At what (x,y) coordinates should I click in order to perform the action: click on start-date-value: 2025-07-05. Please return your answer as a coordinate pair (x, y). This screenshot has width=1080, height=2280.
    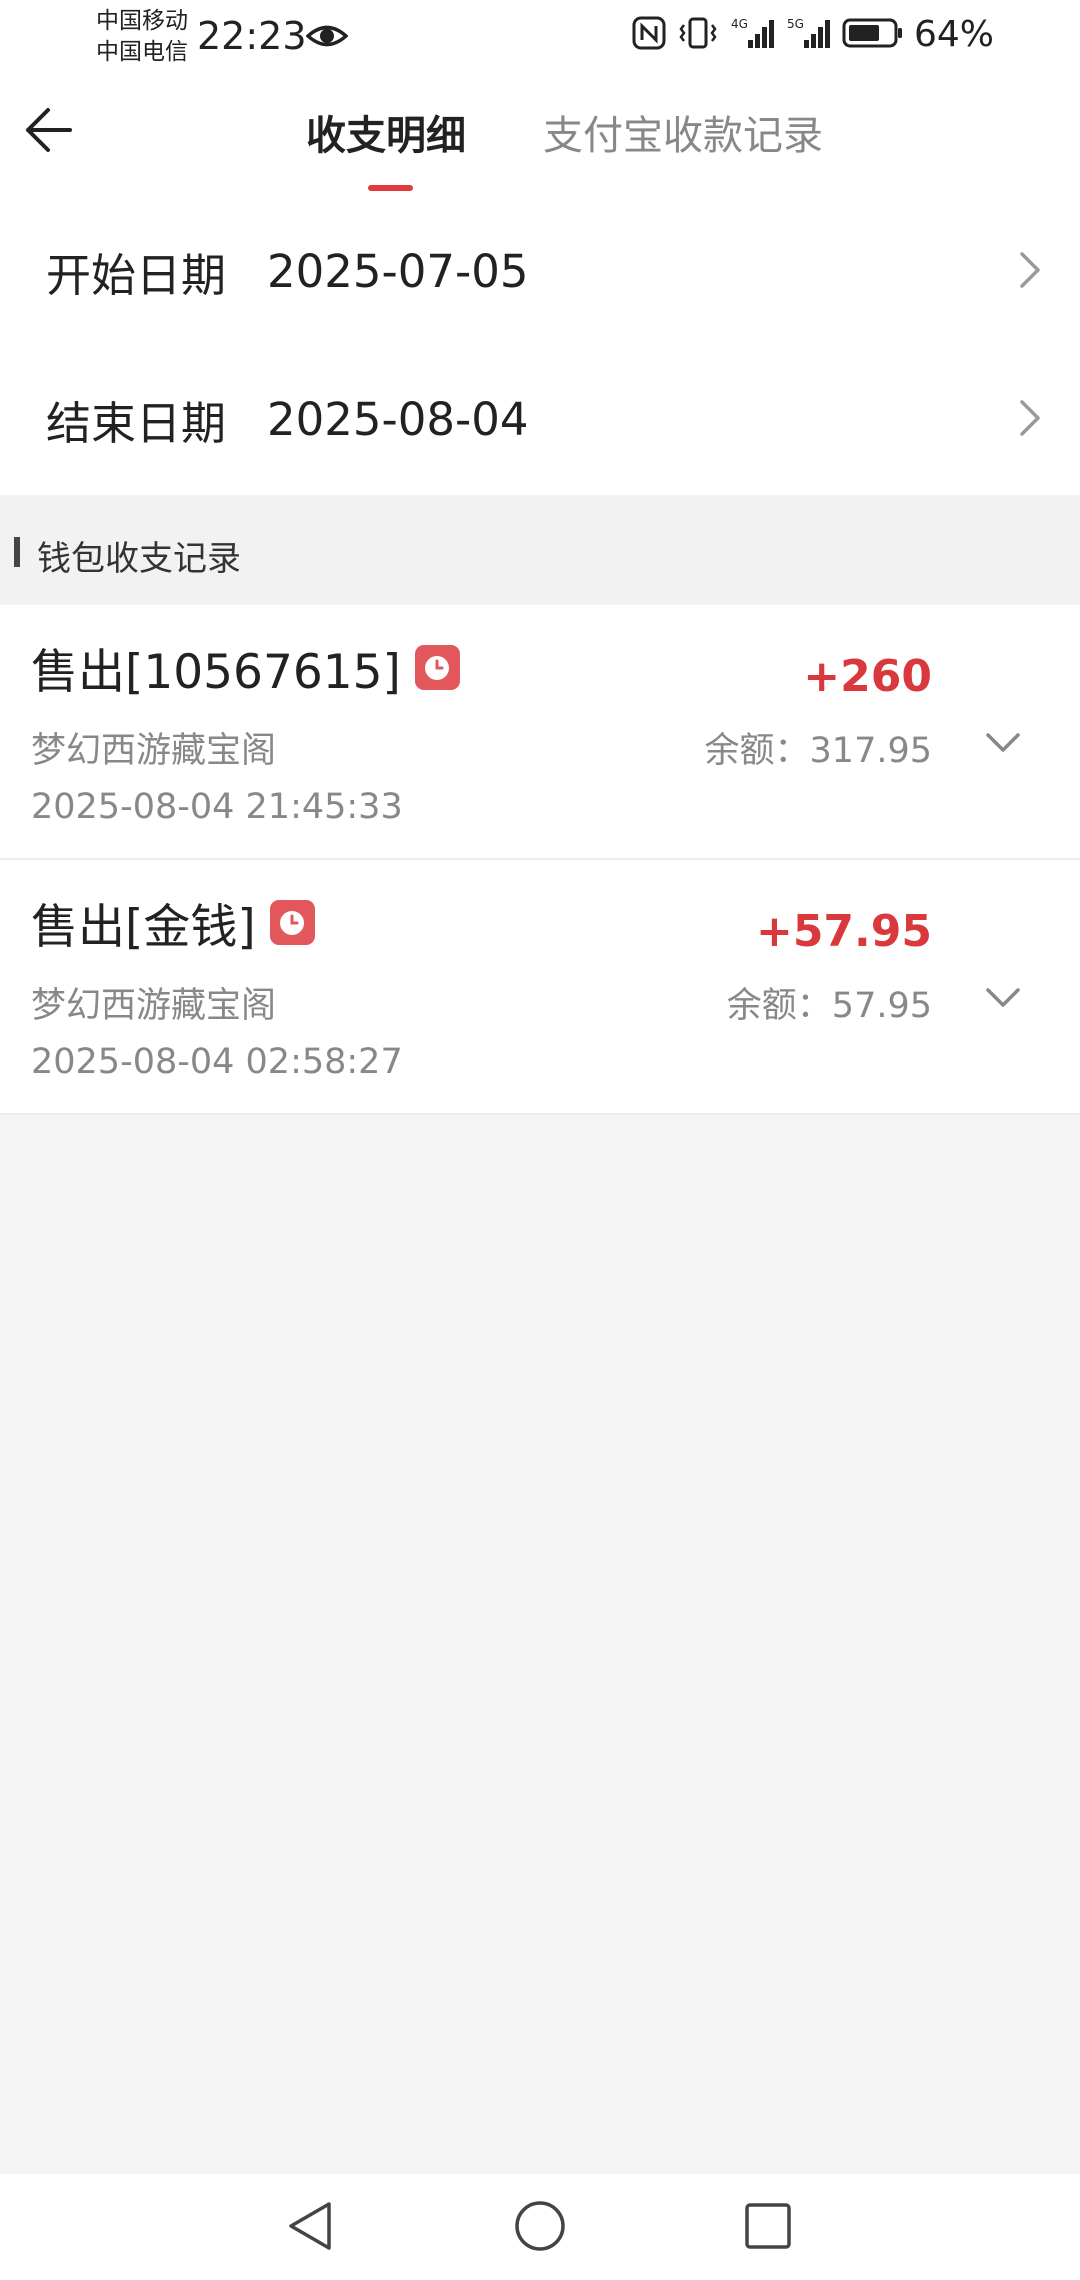
    Looking at the image, I should click on (398, 271).